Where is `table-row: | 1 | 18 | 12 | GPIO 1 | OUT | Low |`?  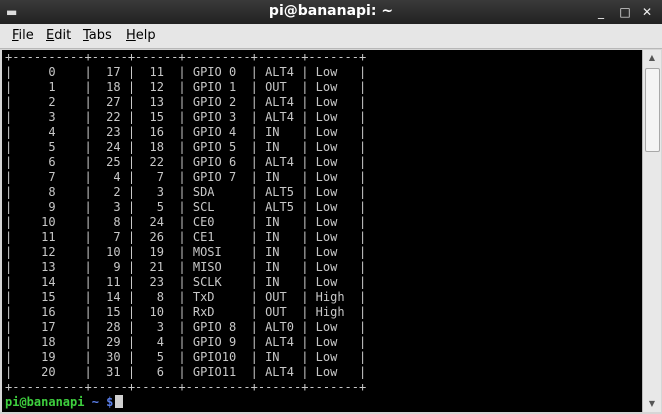 table-row: | 1 | 18 | 12 | GPIO 1 | OUT | Low | is located at coordinates (186, 87).